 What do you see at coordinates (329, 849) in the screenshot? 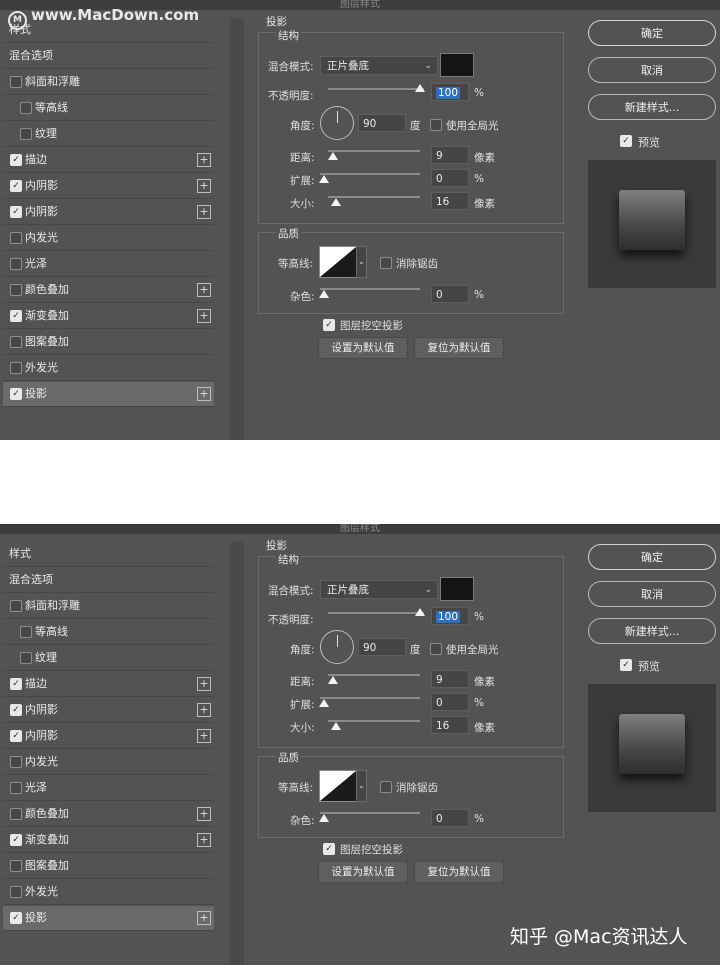
I see `knockout-checkbox: ✓` at bounding box center [329, 849].